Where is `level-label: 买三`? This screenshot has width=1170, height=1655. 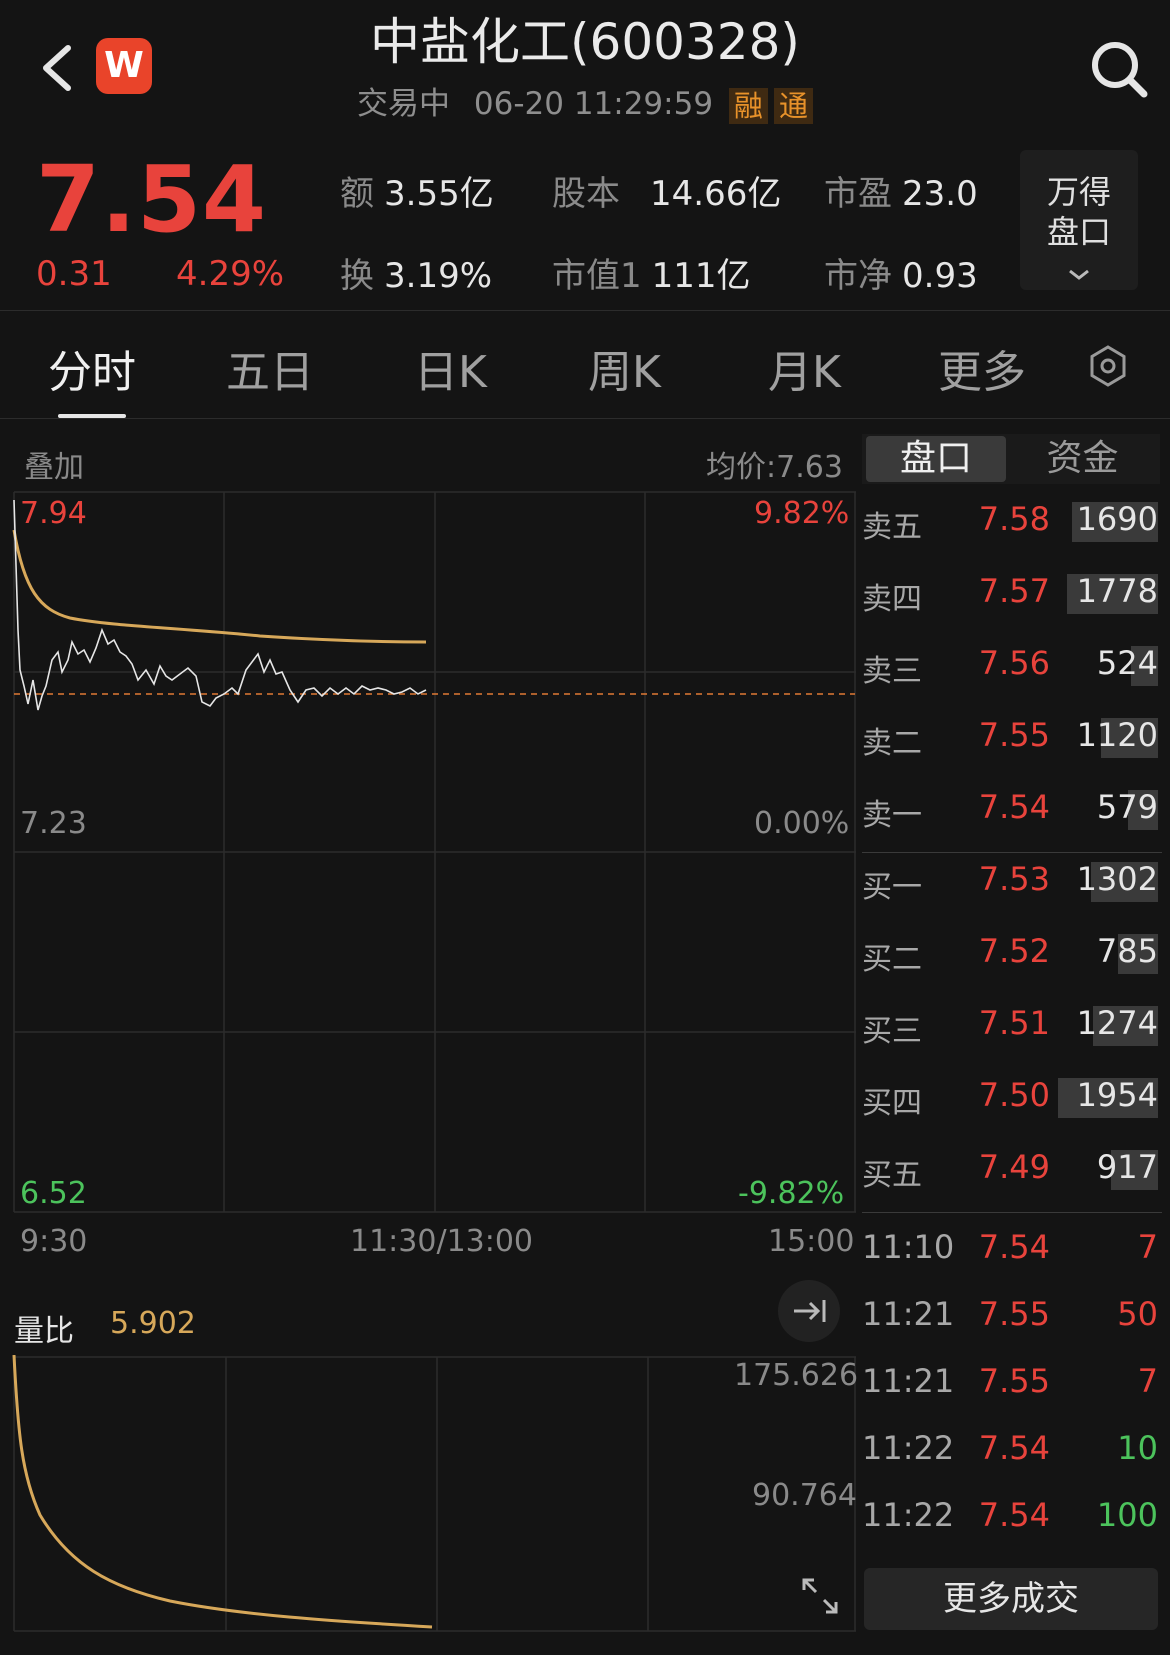
level-label: 买三 is located at coordinates (892, 1031).